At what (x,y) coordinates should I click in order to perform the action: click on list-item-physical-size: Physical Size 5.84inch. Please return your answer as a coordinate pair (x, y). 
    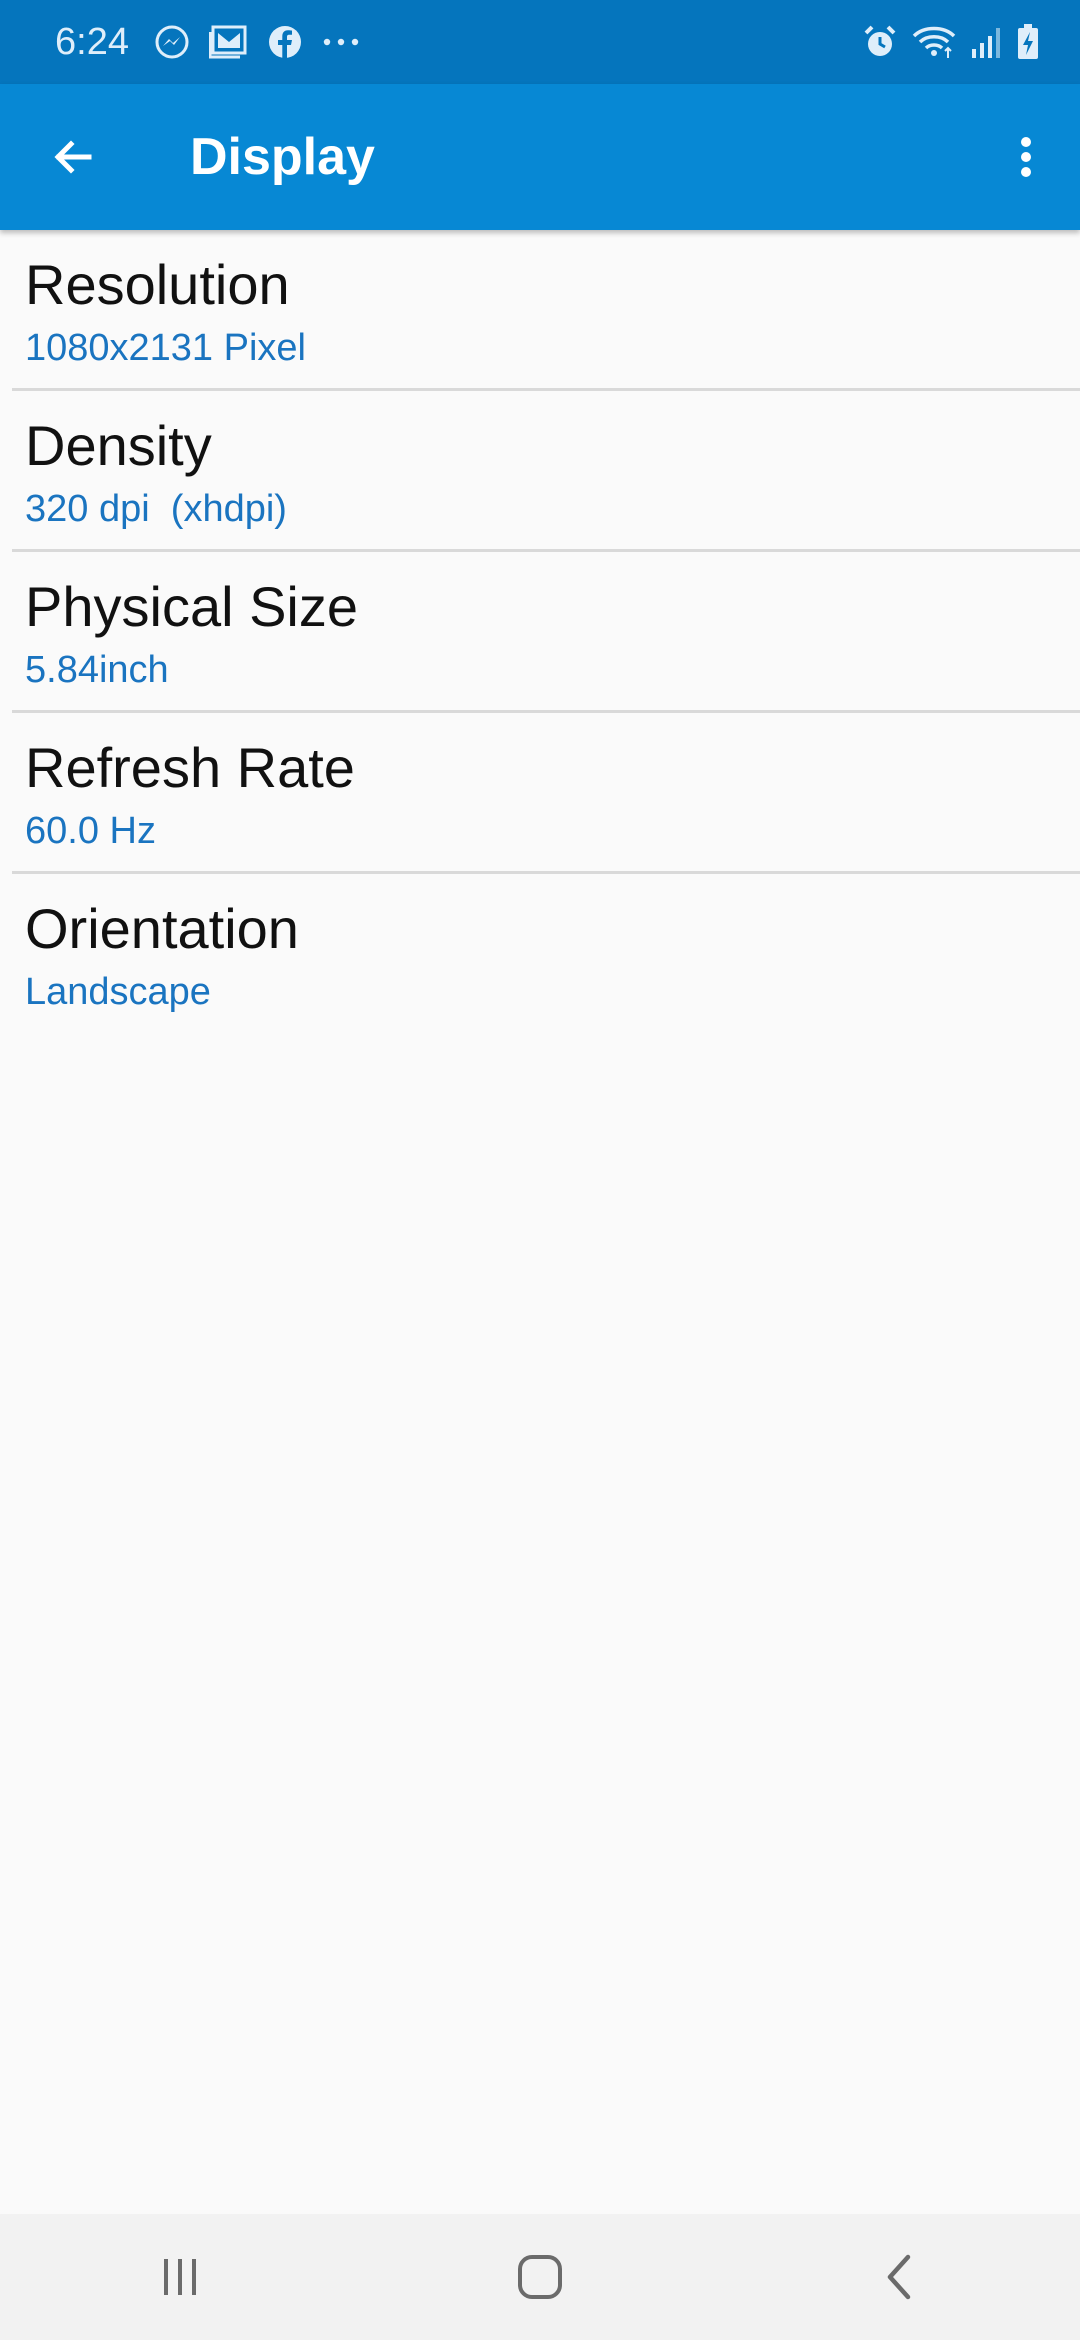
    Looking at the image, I should click on (540, 632).